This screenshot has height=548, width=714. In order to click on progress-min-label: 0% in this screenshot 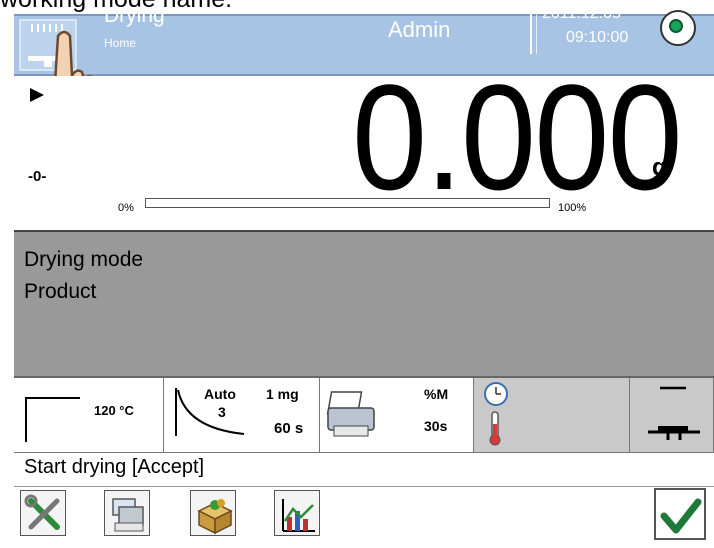, I will do `click(126, 208)`.